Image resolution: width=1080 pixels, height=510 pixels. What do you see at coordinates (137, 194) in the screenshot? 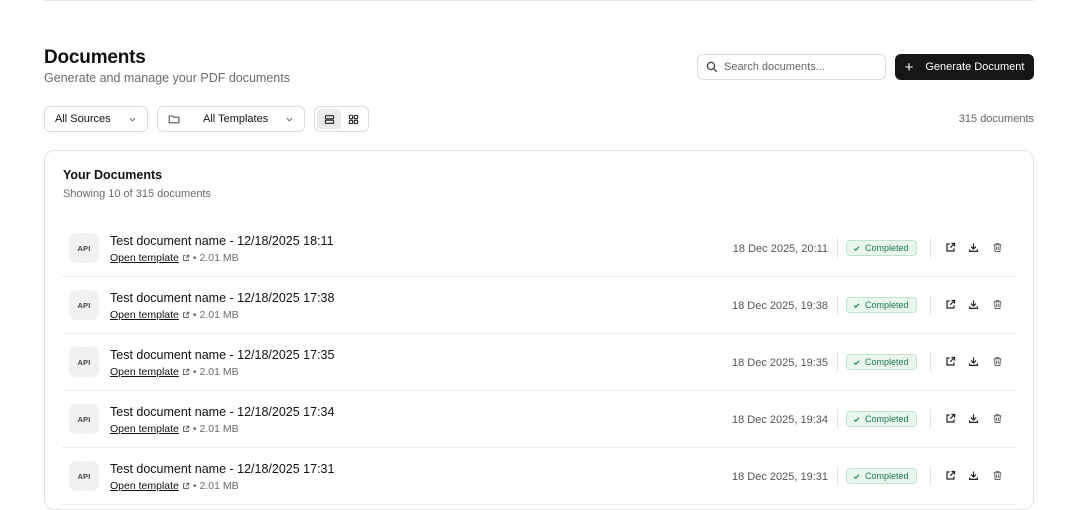
I see `card-subtitle: Showing 10 of 315 documents` at bounding box center [137, 194].